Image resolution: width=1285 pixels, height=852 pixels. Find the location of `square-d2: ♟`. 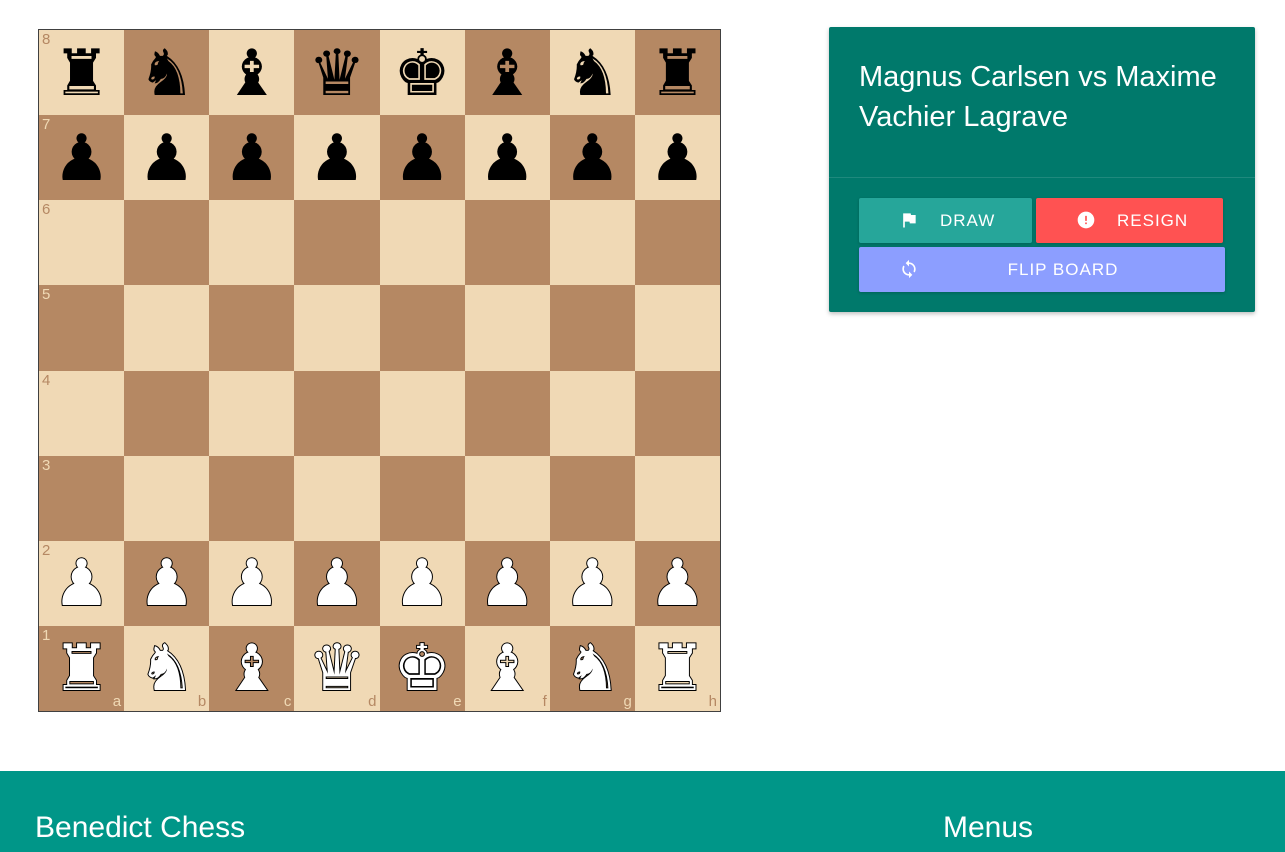

square-d2: ♟ is located at coordinates (337, 583).